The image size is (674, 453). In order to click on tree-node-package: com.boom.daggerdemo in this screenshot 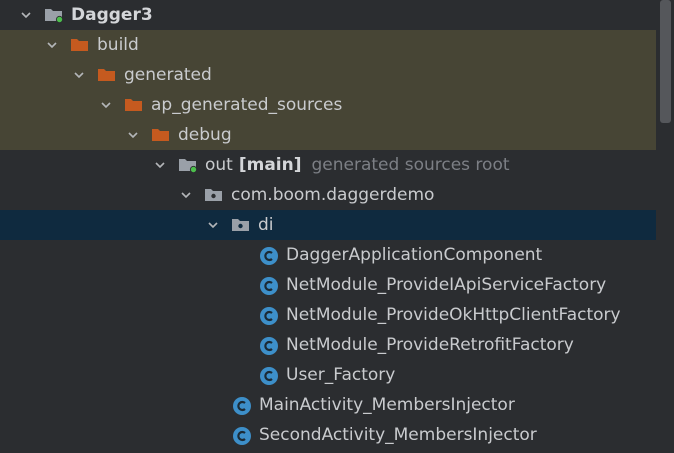, I will do `click(328, 195)`.